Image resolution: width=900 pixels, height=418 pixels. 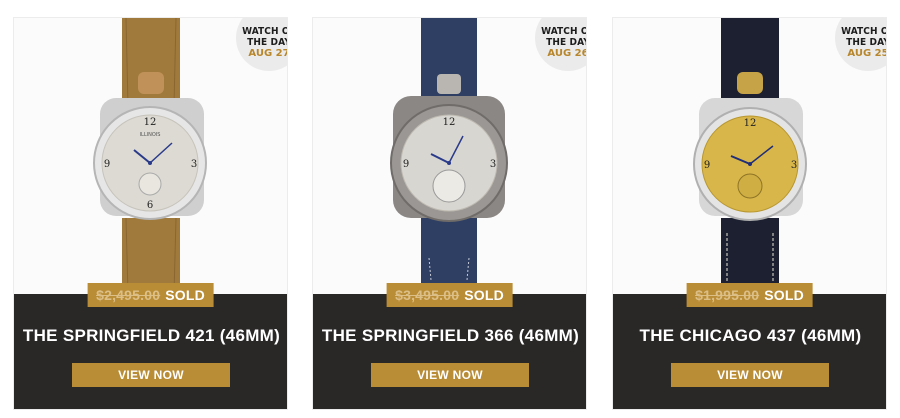 I want to click on product-title: THE CHICAGO 437 (46MM), so click(x=749, y=336).